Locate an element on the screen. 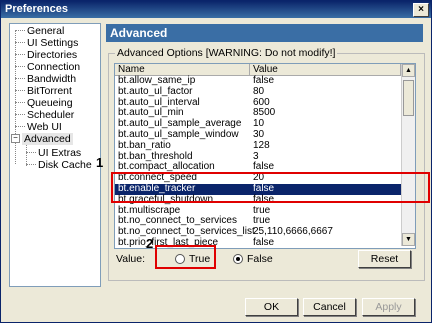  scrollbar-thumb is located at coordinates (408, 98).